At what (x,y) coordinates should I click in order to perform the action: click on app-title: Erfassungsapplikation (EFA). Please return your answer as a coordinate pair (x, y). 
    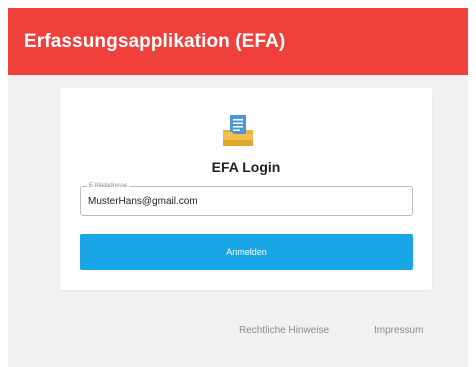
    Looking at the image, I should click on (155, 41).